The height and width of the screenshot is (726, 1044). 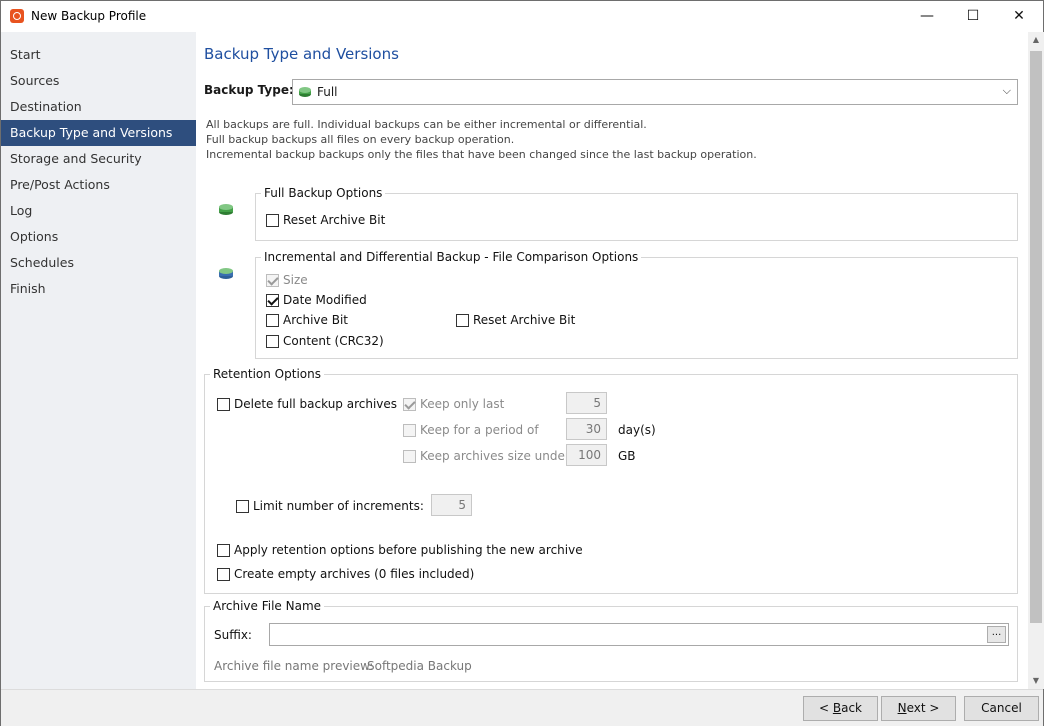 What do you see at coordinates (226, 273) in the screenshot?
I see `incremental-backup-stack-icon` at bounding box center [226, 273].